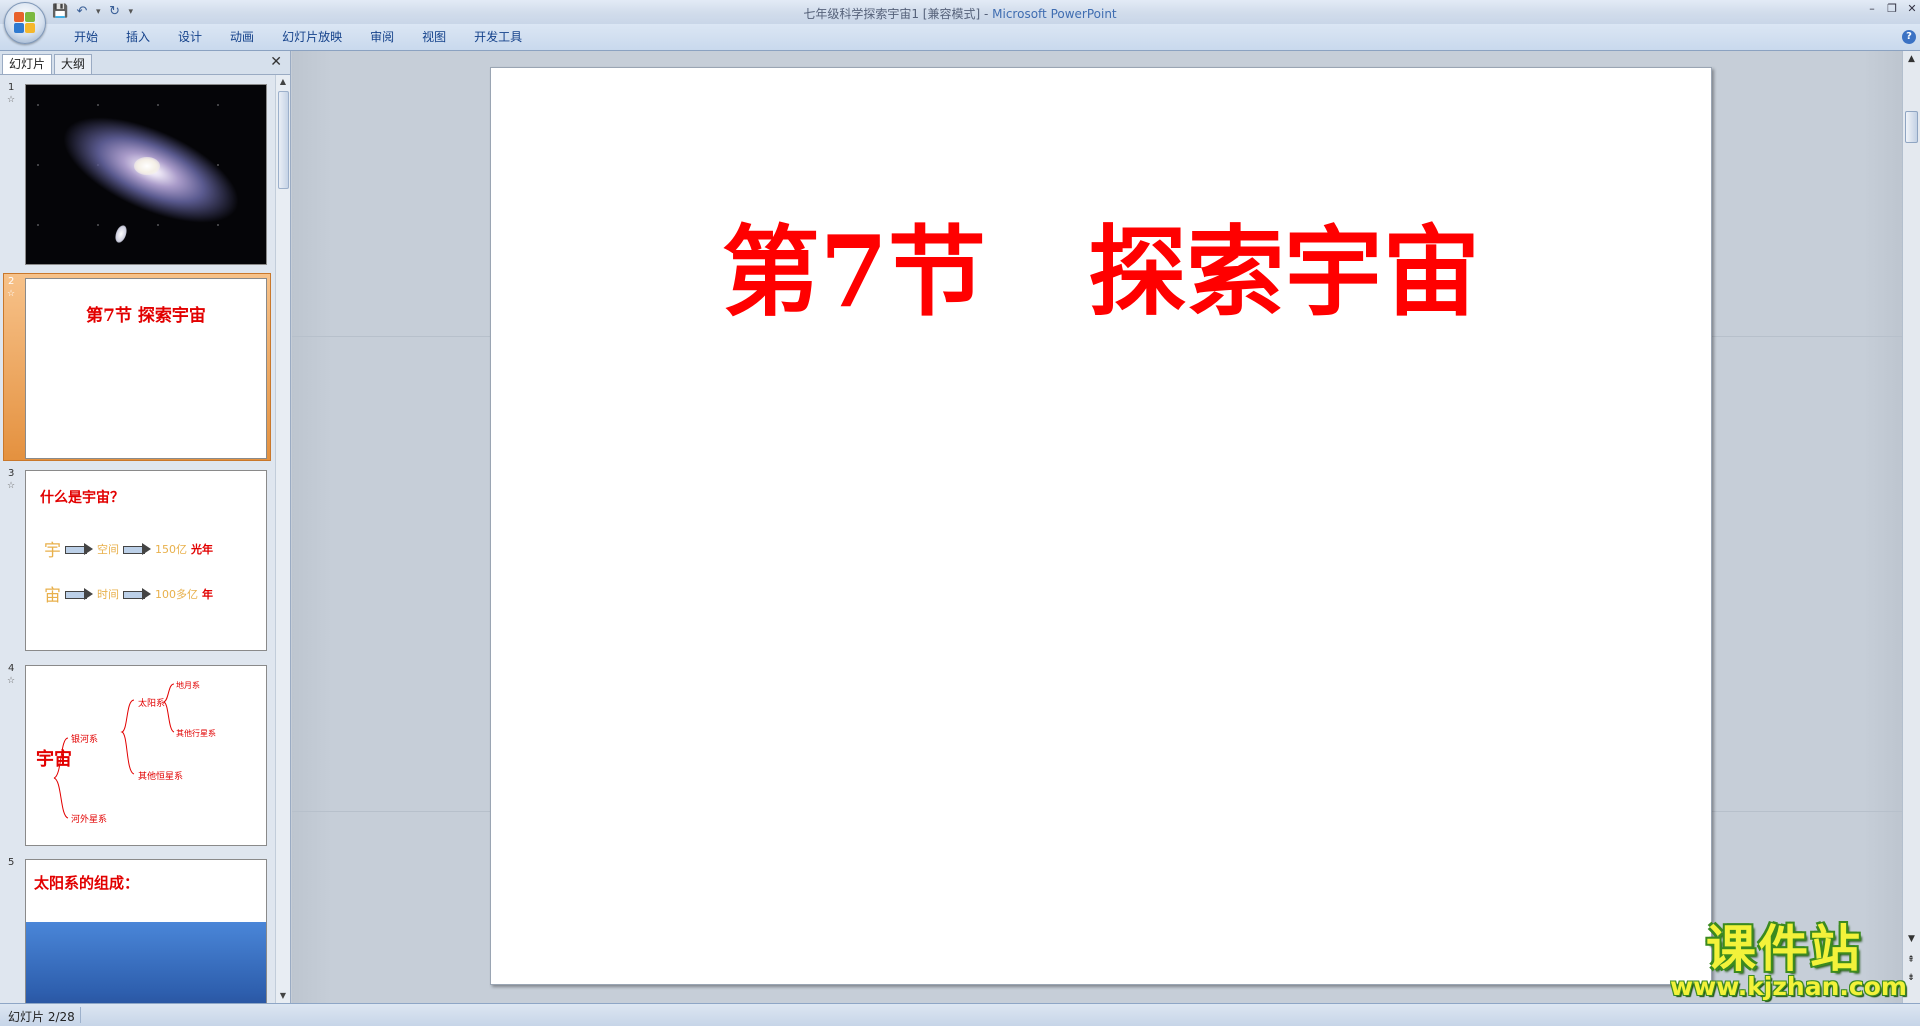  I want to click on slide-thumbnail-2: 2 ☆ 第7节 探索宇宙, so click(137, 367).